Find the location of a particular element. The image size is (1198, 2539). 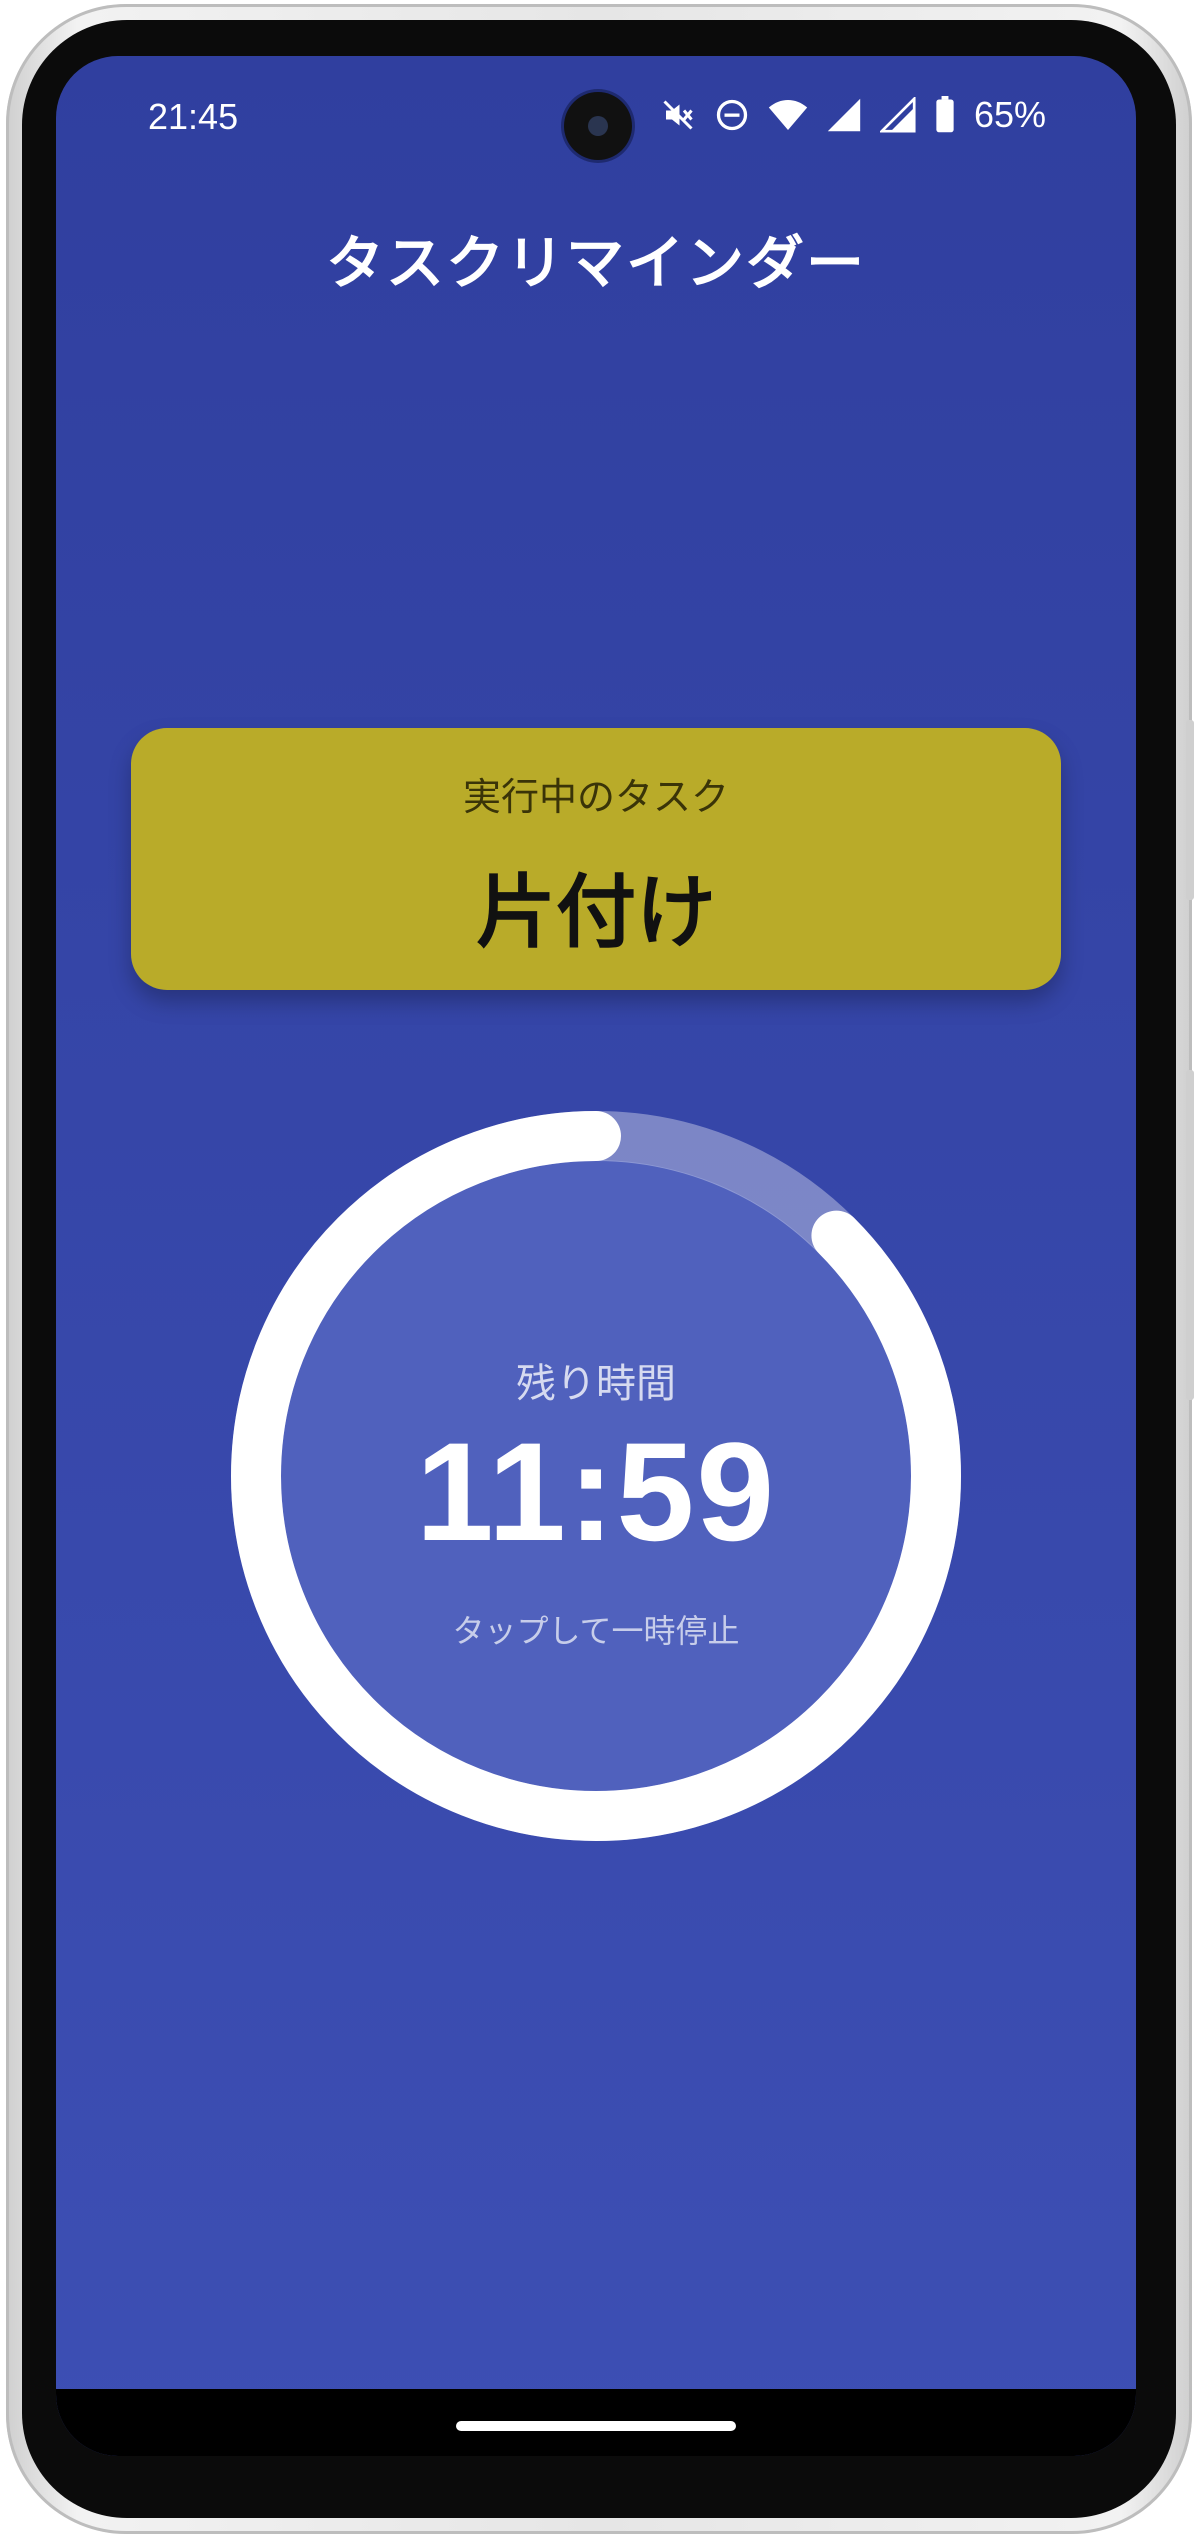

app-title: タスクリマインダー is located at coordinates (595, 263).